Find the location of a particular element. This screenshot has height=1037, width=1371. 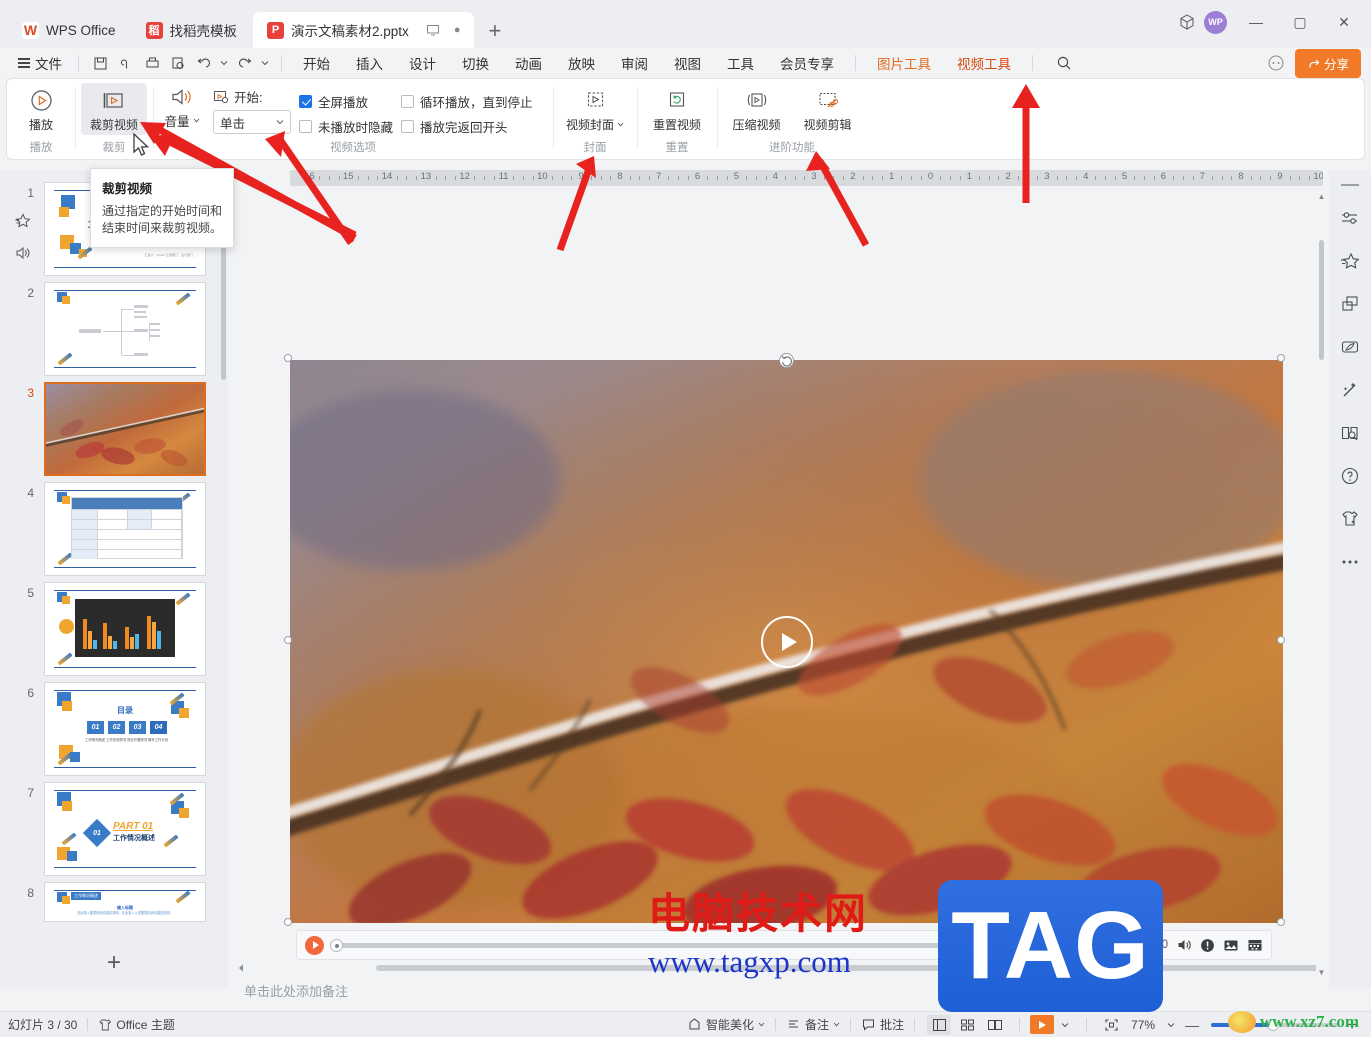

close-icon: ● is located at coordinates (457, 30).